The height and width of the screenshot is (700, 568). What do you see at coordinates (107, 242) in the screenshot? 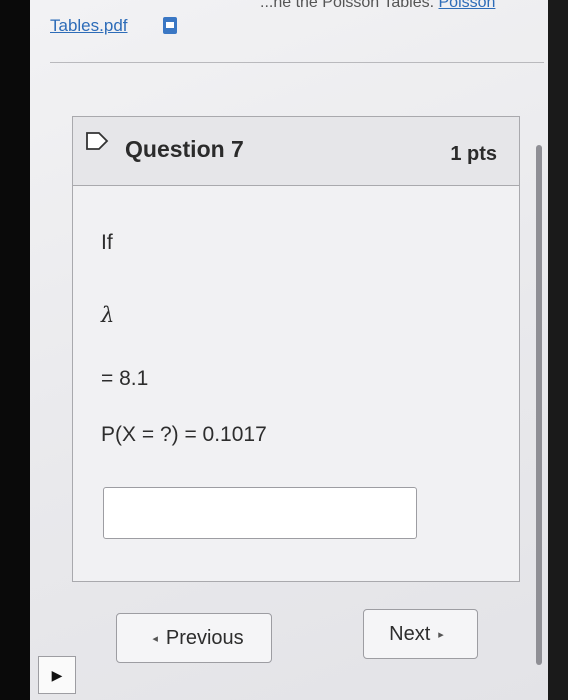
I see `question-text-if: If` at bounding box center [107, 242].